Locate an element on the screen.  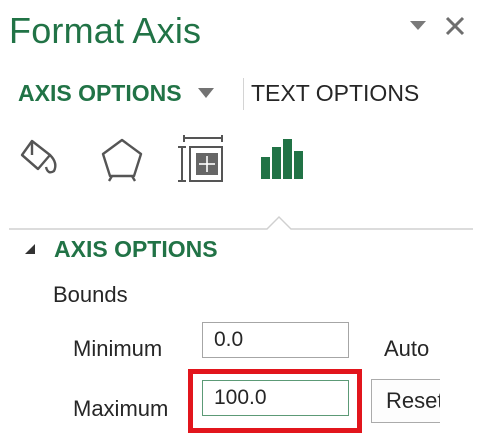
pane-right-clip is located at coordinates (459, 405).